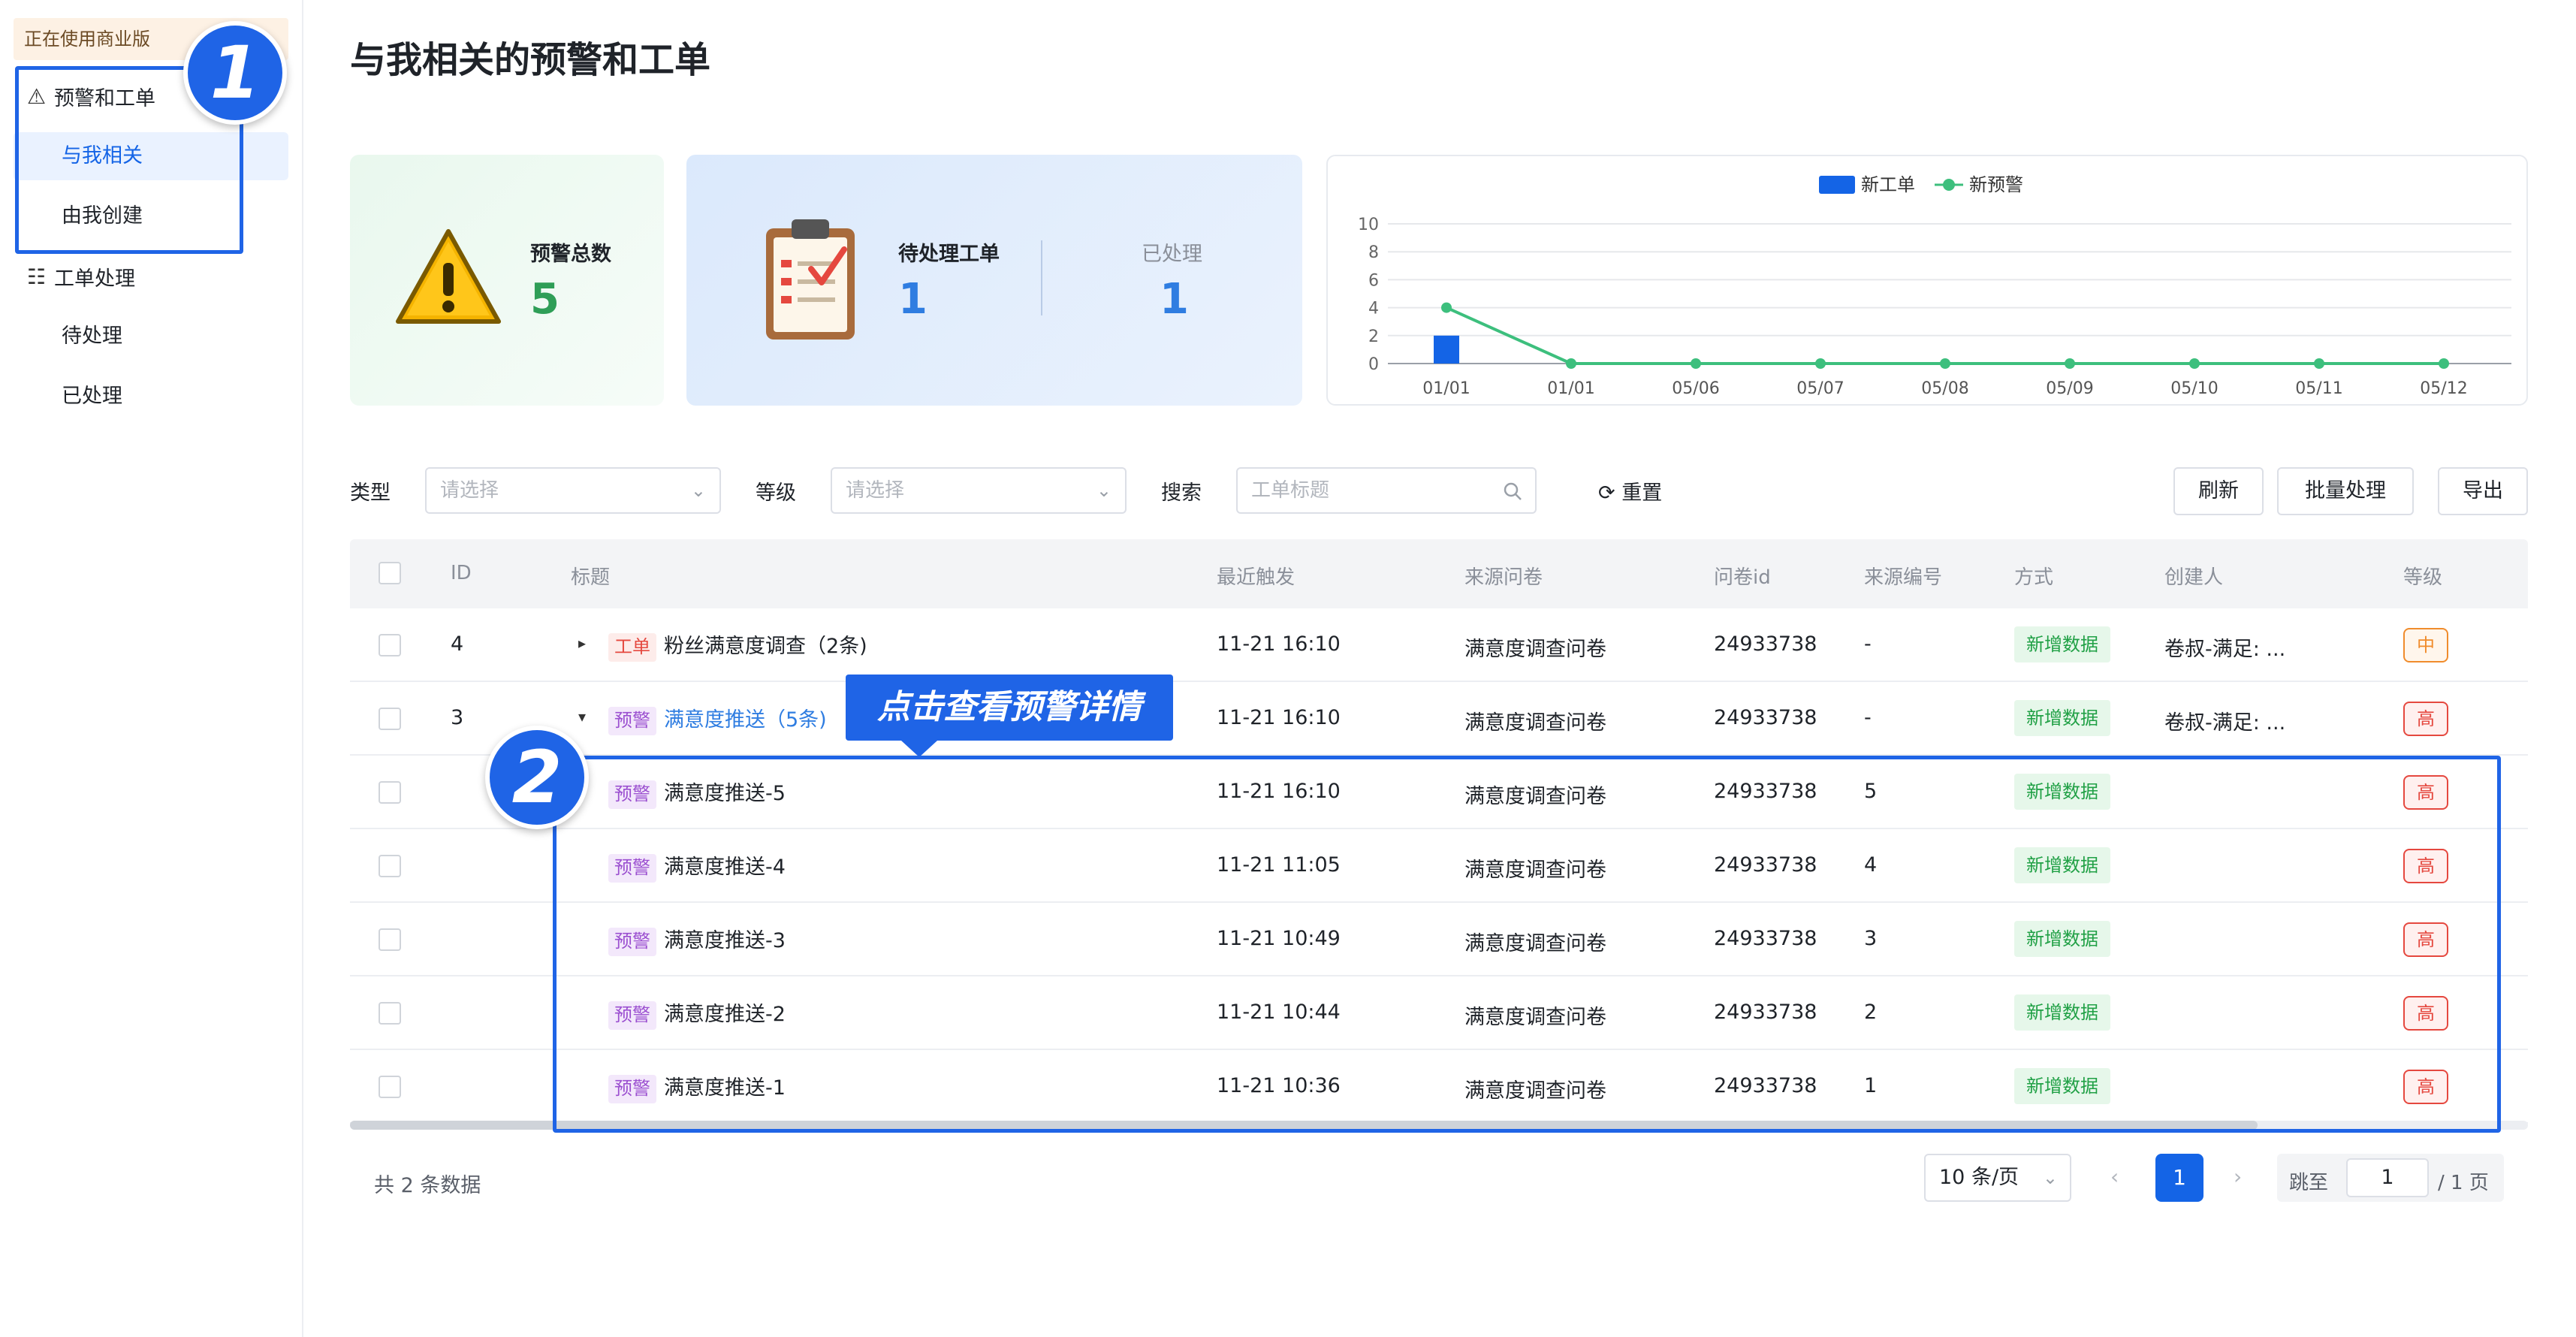  Describe the element at coordinates (979, 490) in the screenshot. I see `level-select: 请选择 ⌄` at that location.